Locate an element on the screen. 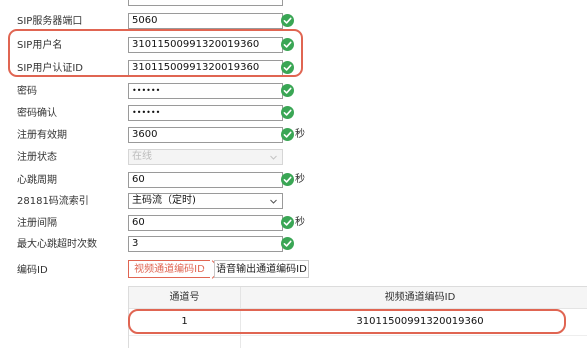 The height and width of the screenshot is (348, 587). tab-audio-output-channel-encoding-id: 语音输出通道编码ID is located at coordinates (261, 269).